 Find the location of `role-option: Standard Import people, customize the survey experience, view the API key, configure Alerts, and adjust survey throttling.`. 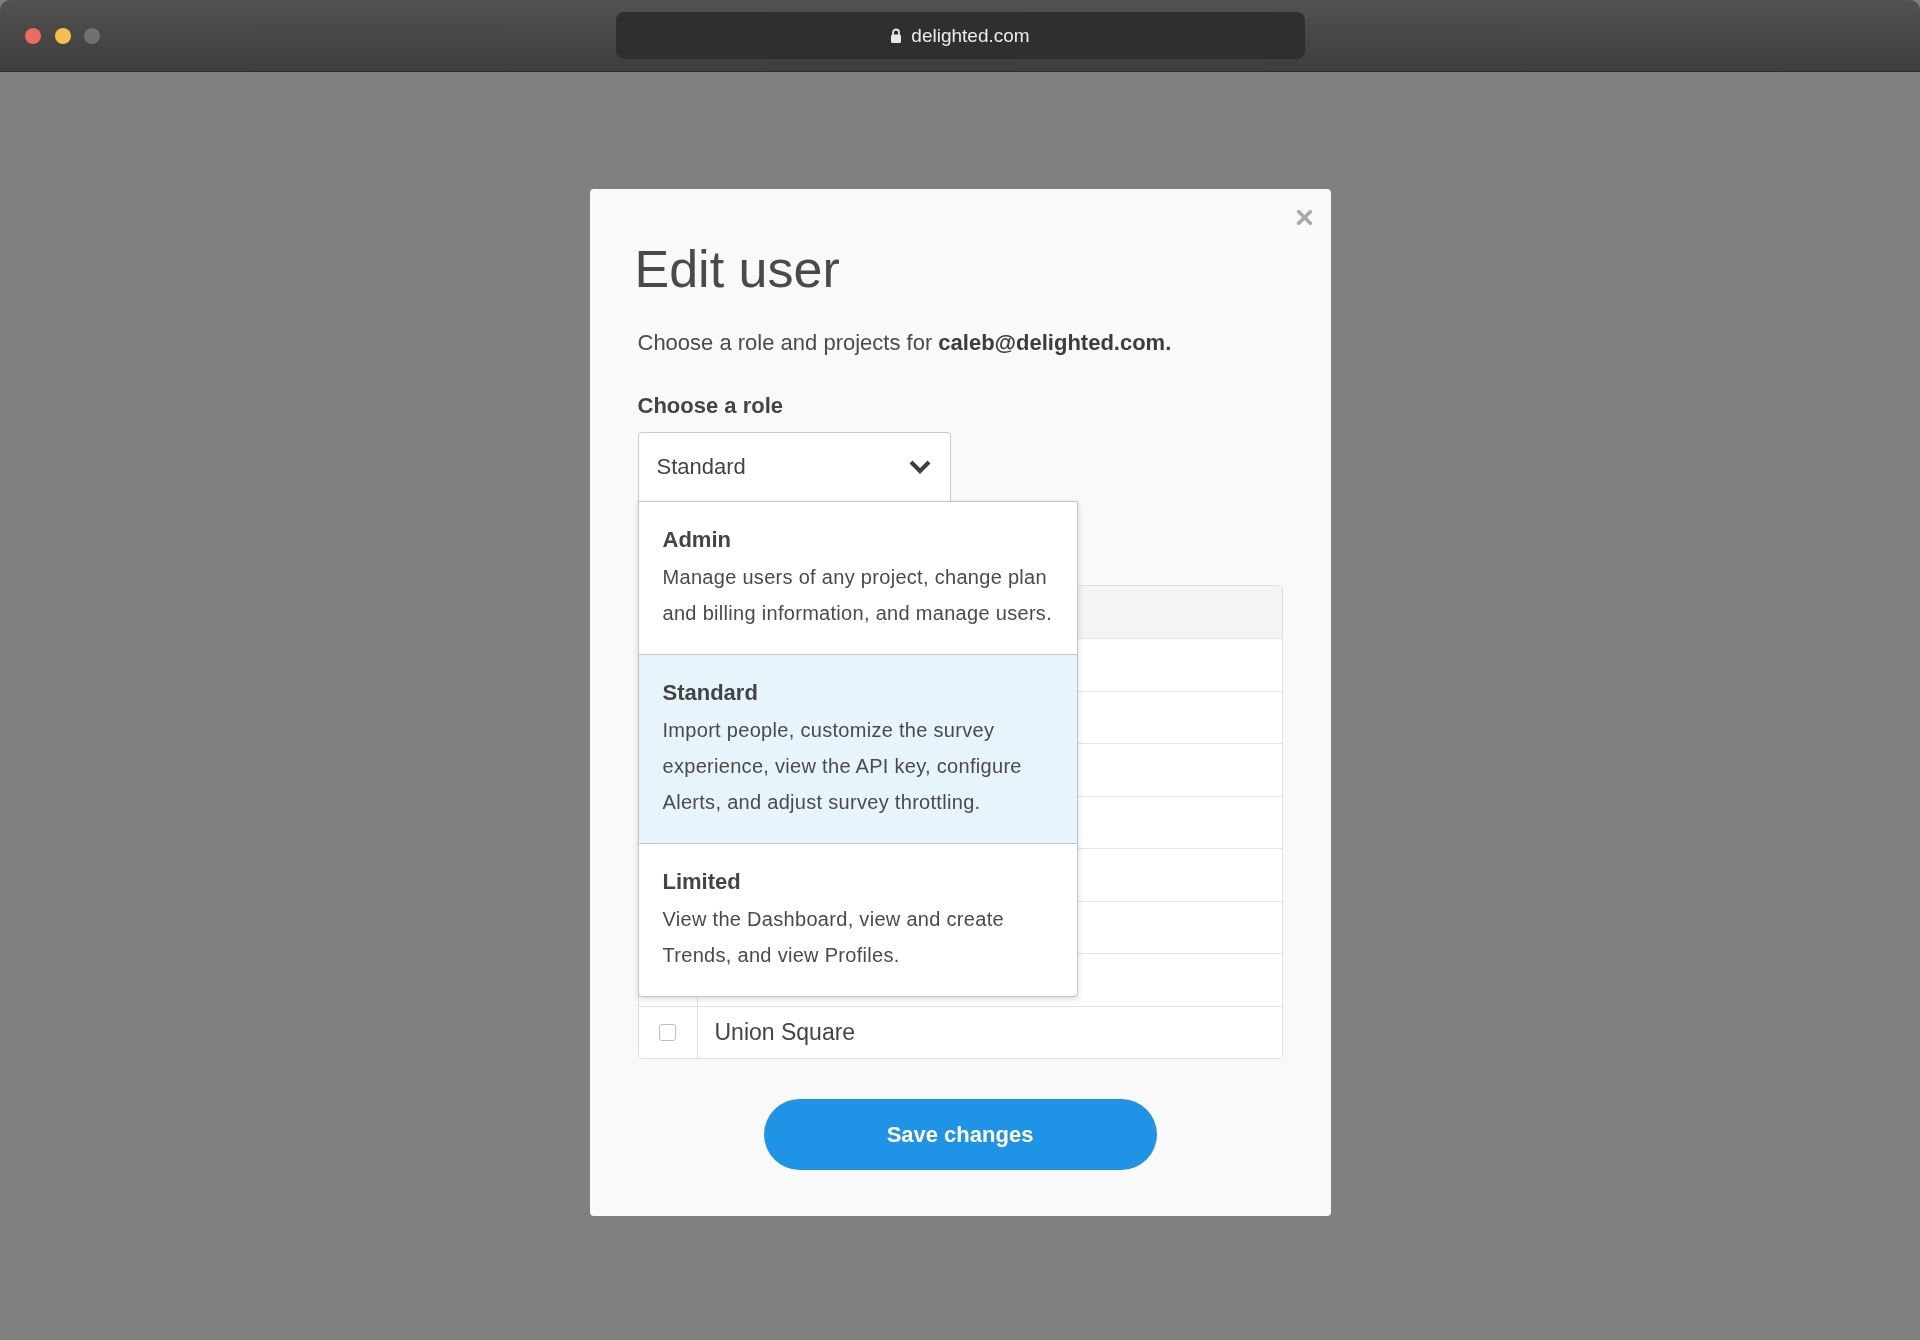

role-option: Standard Import people, customize the survey experience, view the API key, configure Alerts, and adjust survey throttling. is located at coordinates (857, 748).